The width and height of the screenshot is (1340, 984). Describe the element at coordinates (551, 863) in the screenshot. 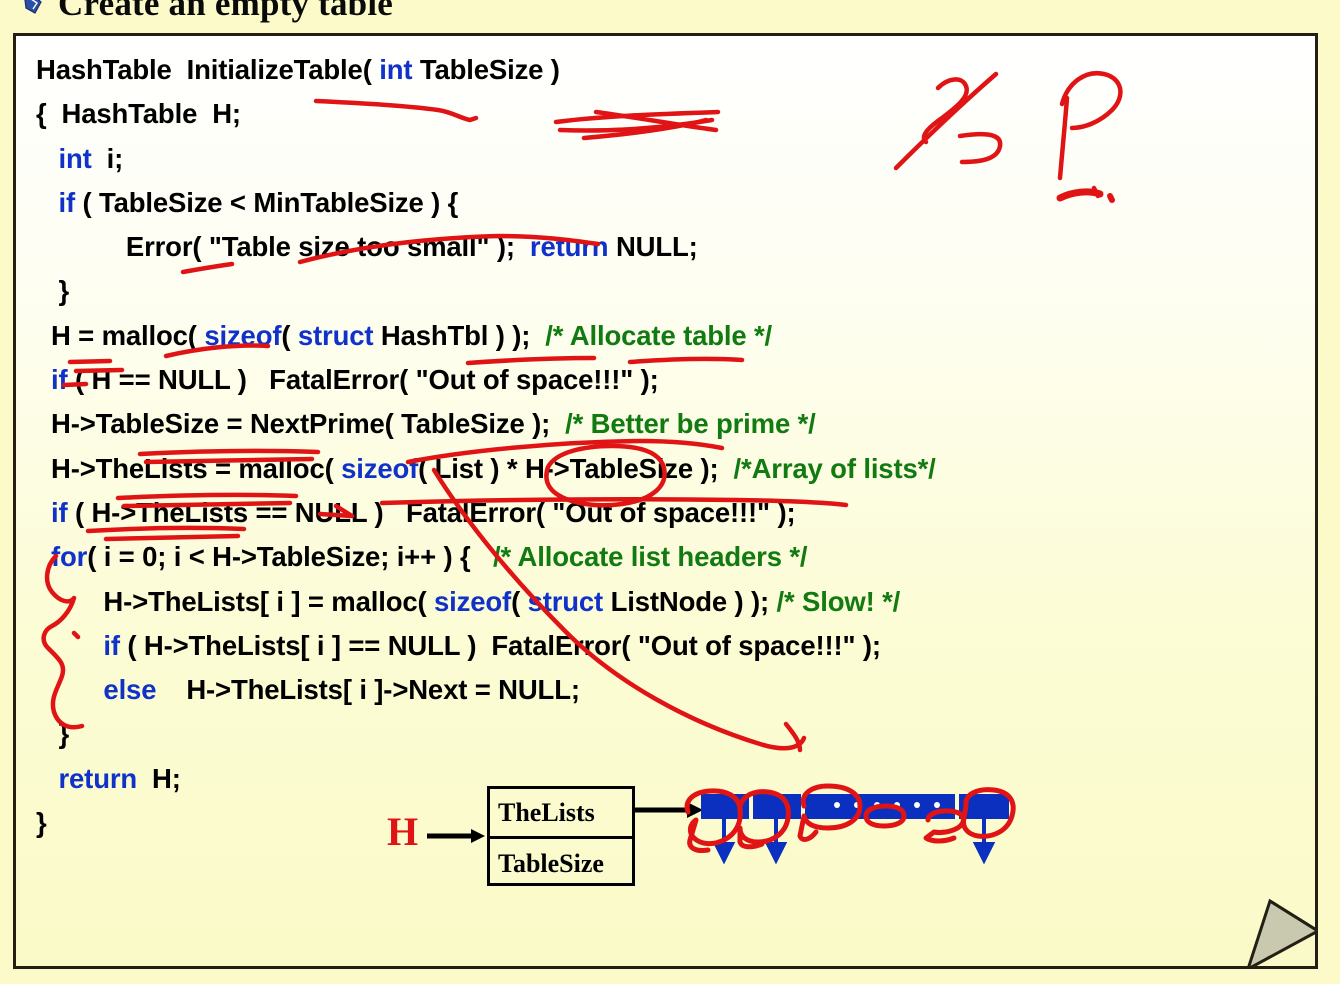

I see `struct-field-tablesize: TableSize` at that location.